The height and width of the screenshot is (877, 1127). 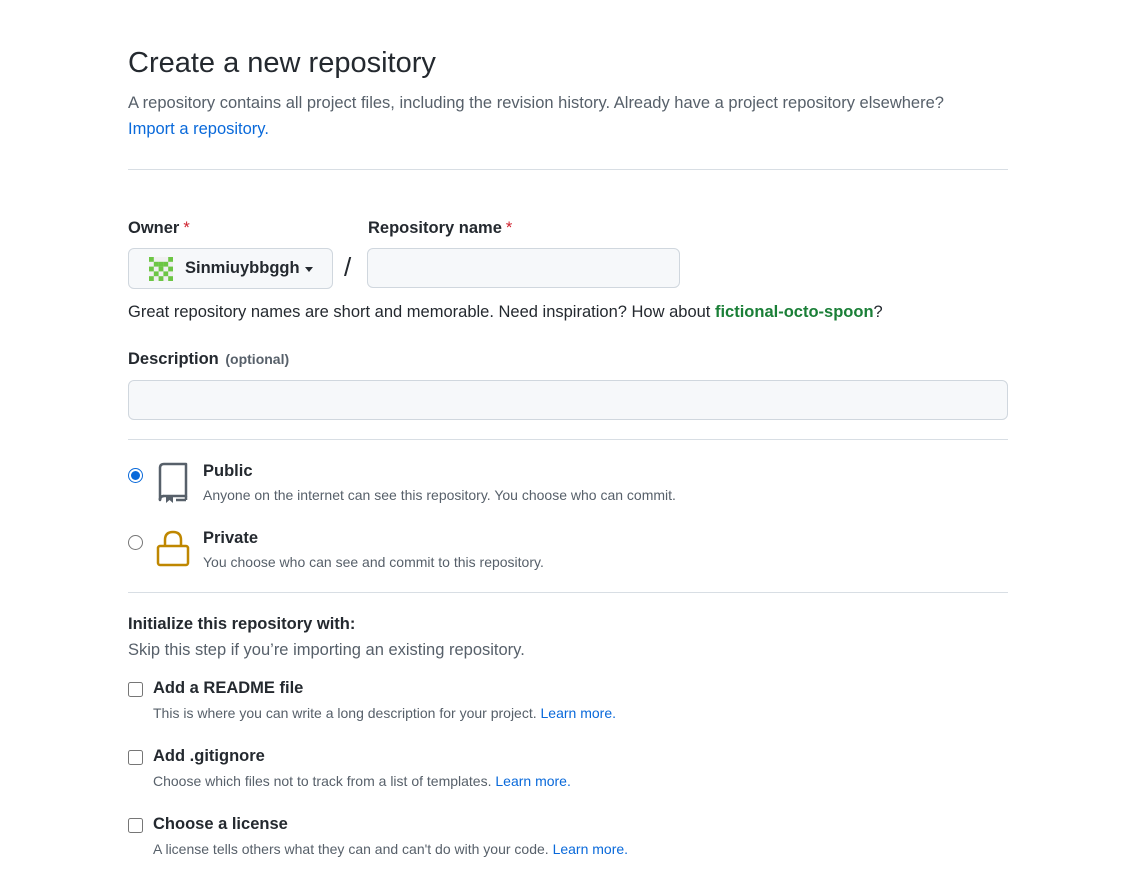 What do you see at coordinates (242, 624) in the screenshot?
I see `init-section-title: Initialize this repository with:` at bounding box center [242, 624].